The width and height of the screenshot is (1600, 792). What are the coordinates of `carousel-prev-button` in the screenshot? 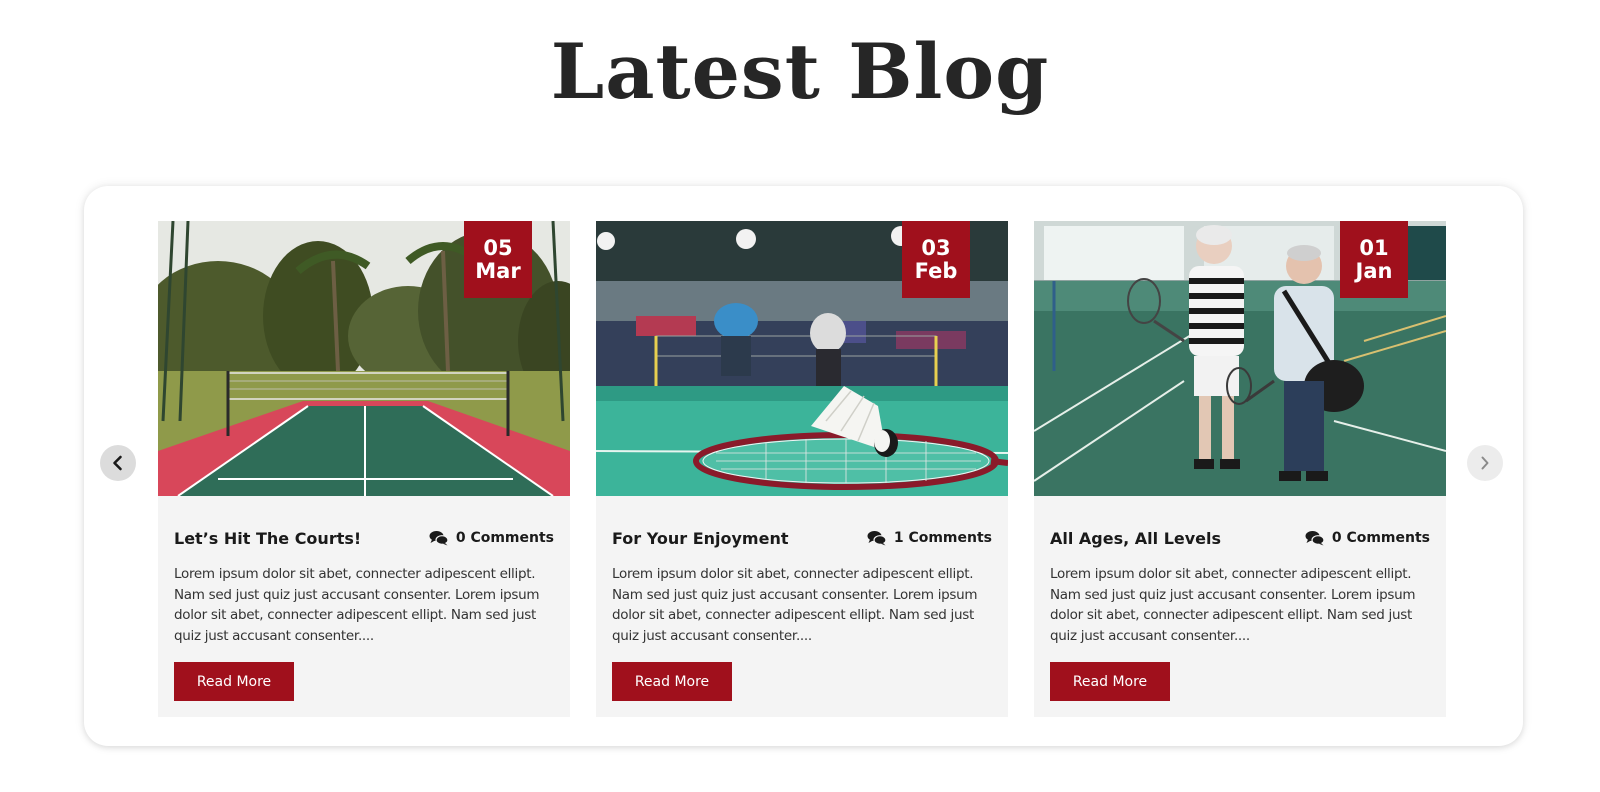 It's located at (118, 463).